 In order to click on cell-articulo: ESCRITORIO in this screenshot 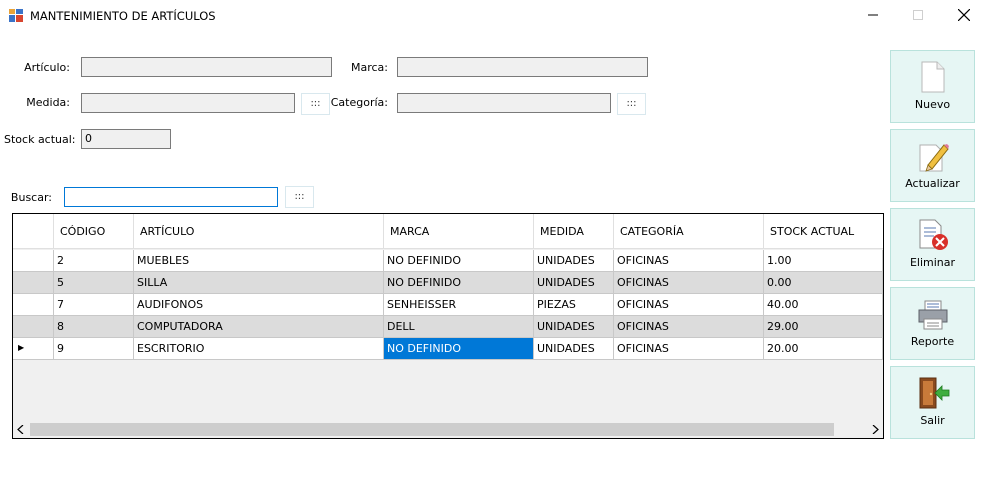, I will do `click(259, 349)`.